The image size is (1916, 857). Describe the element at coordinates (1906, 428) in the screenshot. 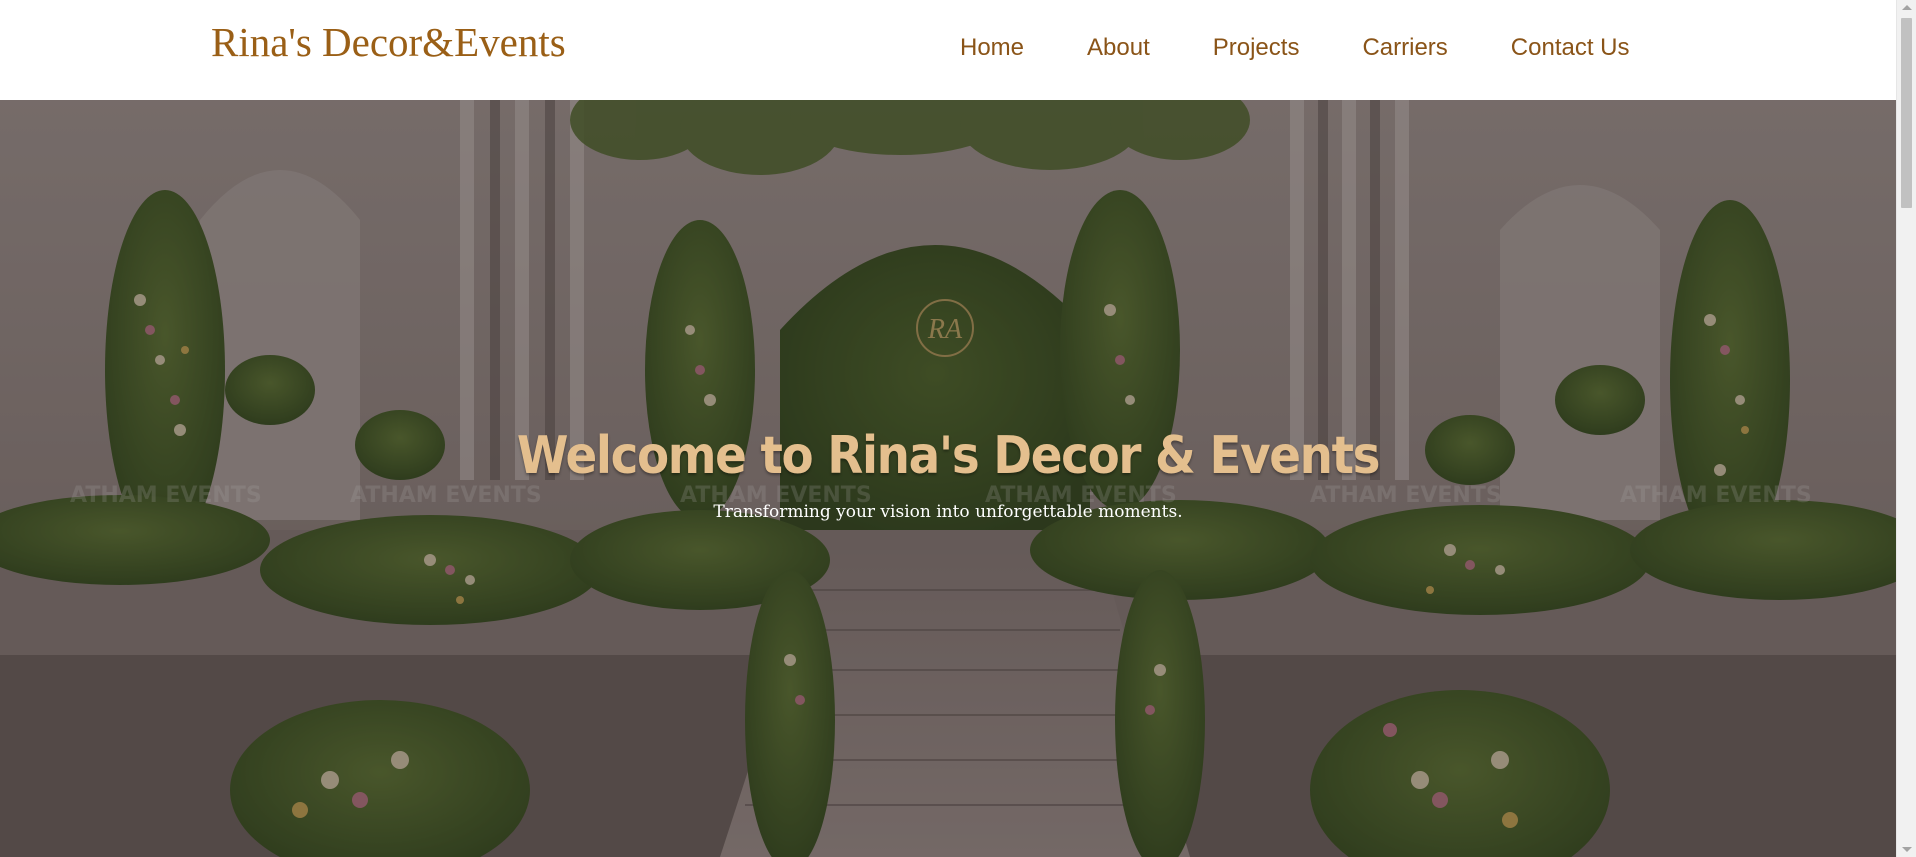

I see `vertical-scrollbar` at that location.